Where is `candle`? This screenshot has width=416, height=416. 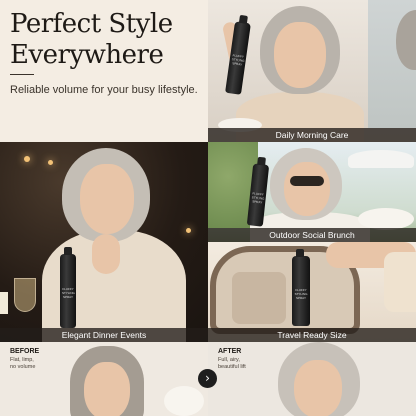
candle is located at coordinates (4, 303).